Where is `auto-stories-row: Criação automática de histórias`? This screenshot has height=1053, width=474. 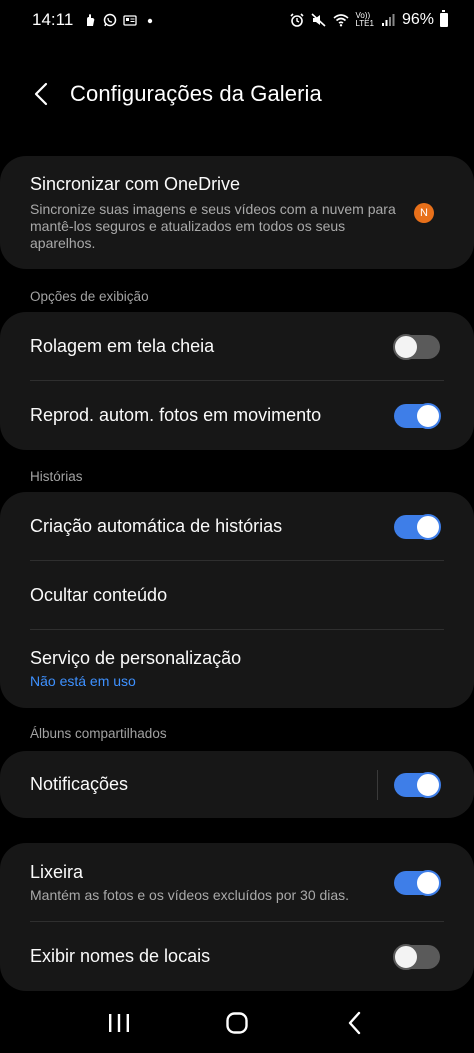
auto-stories-row: Criação automática de histórias is located at coordinates (237, 526).